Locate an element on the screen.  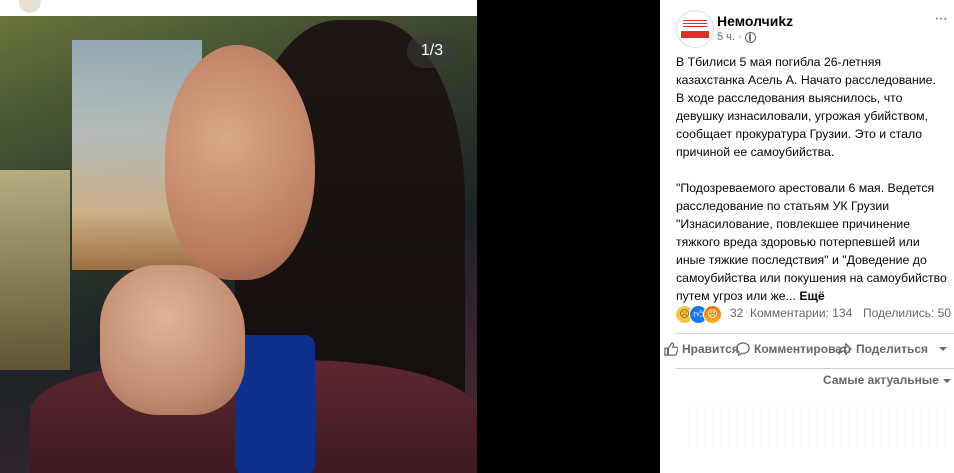
comment-placeholder is located at coordinates (817, 427).